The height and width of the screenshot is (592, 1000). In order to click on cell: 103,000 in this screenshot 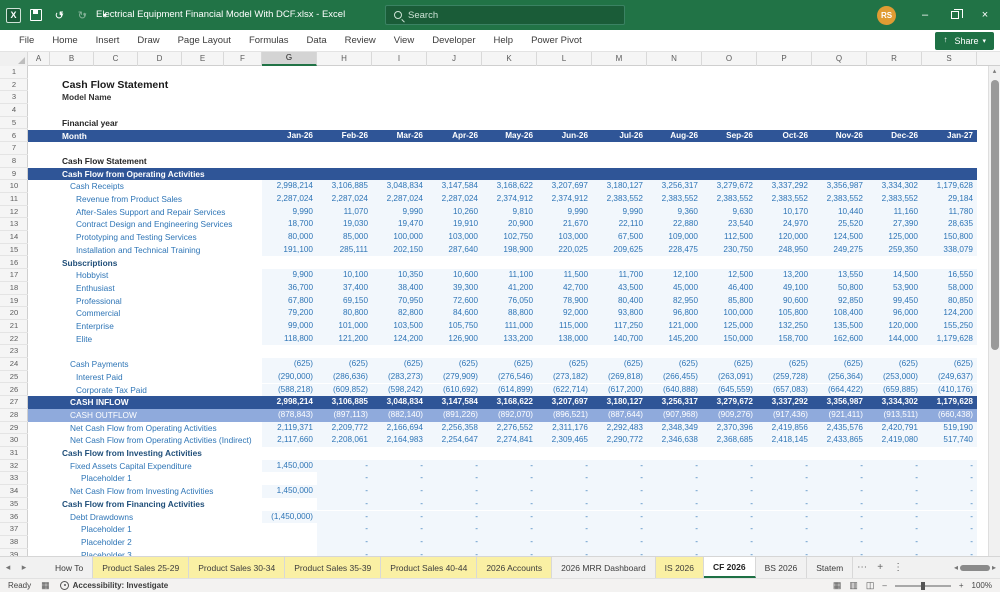, I will do `click(564, 237)`.